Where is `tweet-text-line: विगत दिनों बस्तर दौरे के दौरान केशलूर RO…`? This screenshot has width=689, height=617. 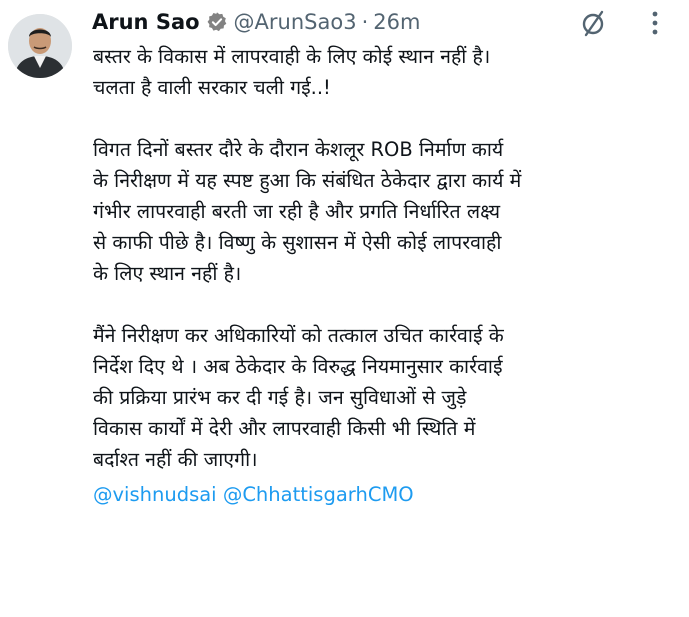
tweet-text-line: विगत दिनों बस्तर दौरे के दौरान केशलूर RO… is located at coordinates (298, 149).